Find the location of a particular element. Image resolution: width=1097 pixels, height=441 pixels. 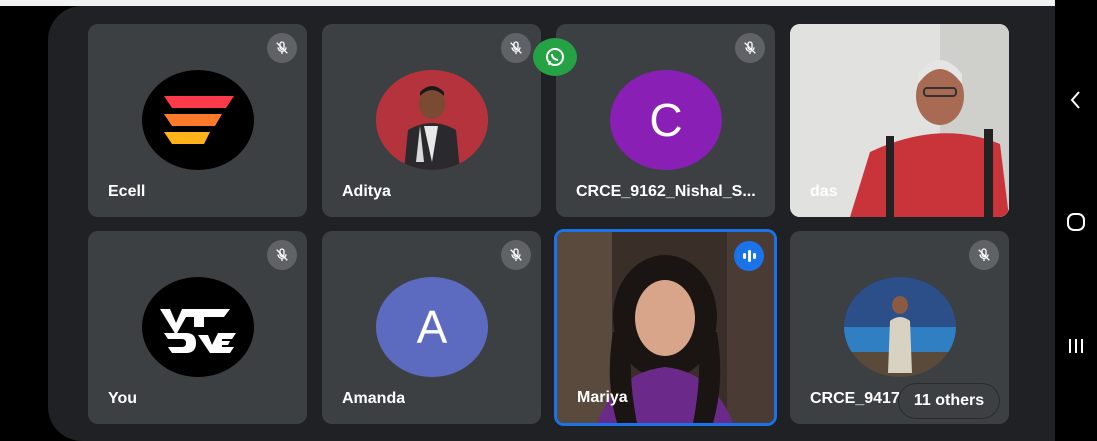

participant-name: Ecell is located at coordinates (127, 191).